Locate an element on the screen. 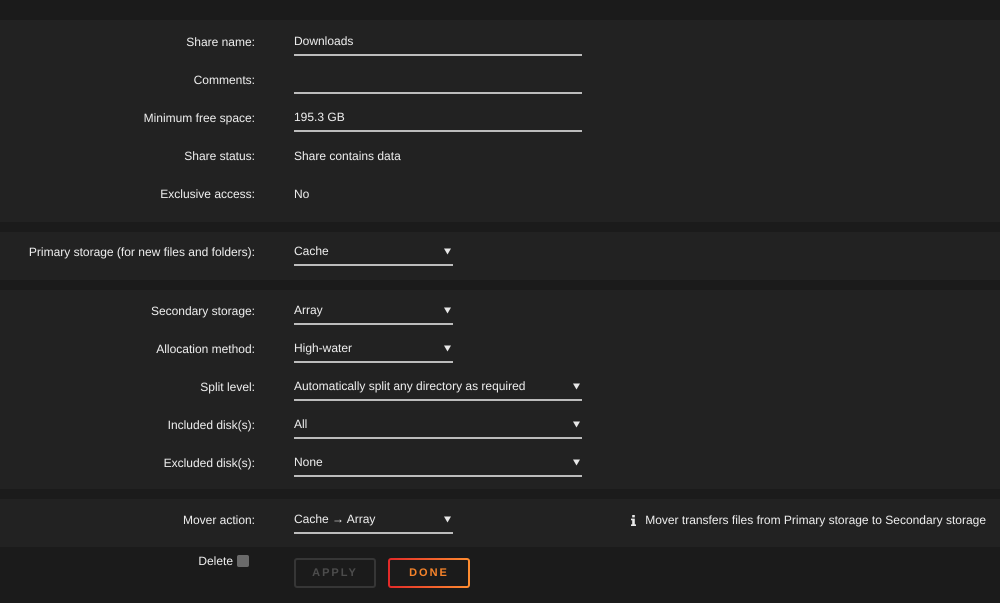 Image resolution: width=1000 pixels, height=603 pixels. field-label: Mover action: is located at coordinates (218, 520).